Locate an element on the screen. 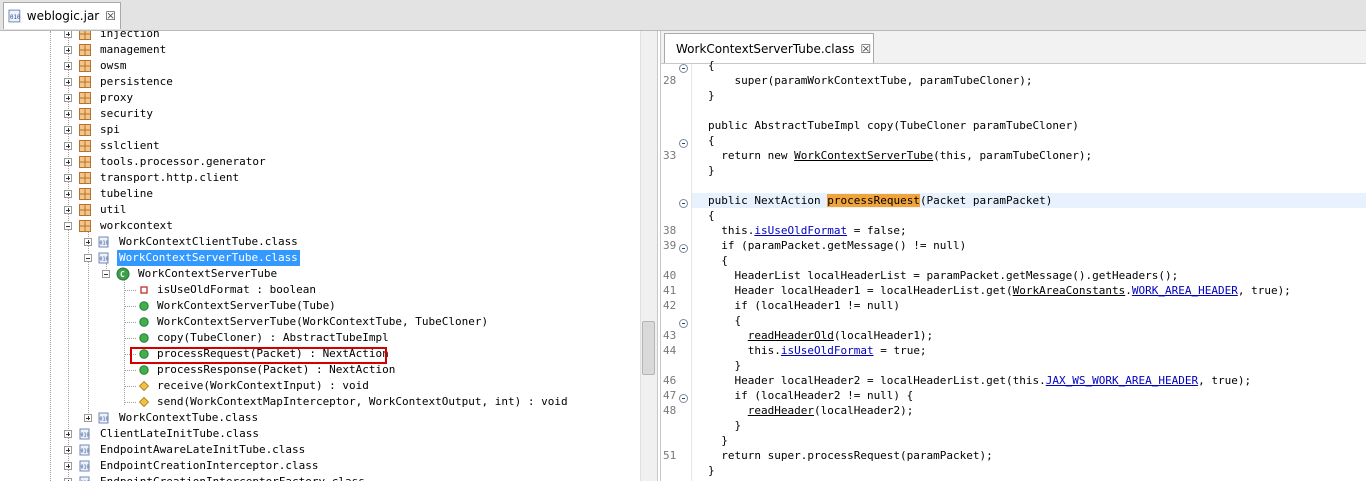  editor-tab-title: WorkContextServerTube.class is located at coordinates (765, 48).